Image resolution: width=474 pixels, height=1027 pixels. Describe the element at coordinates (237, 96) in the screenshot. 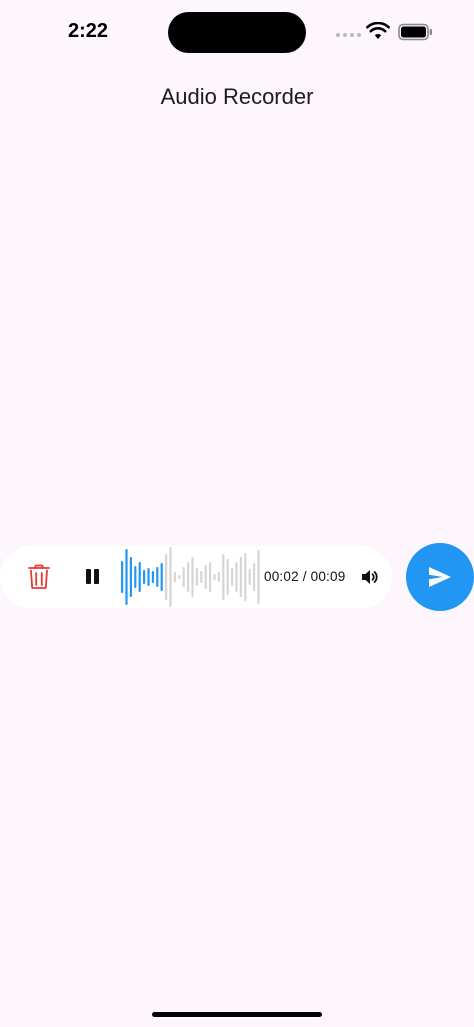

I see `page-title: Audio Recorder` at that location.